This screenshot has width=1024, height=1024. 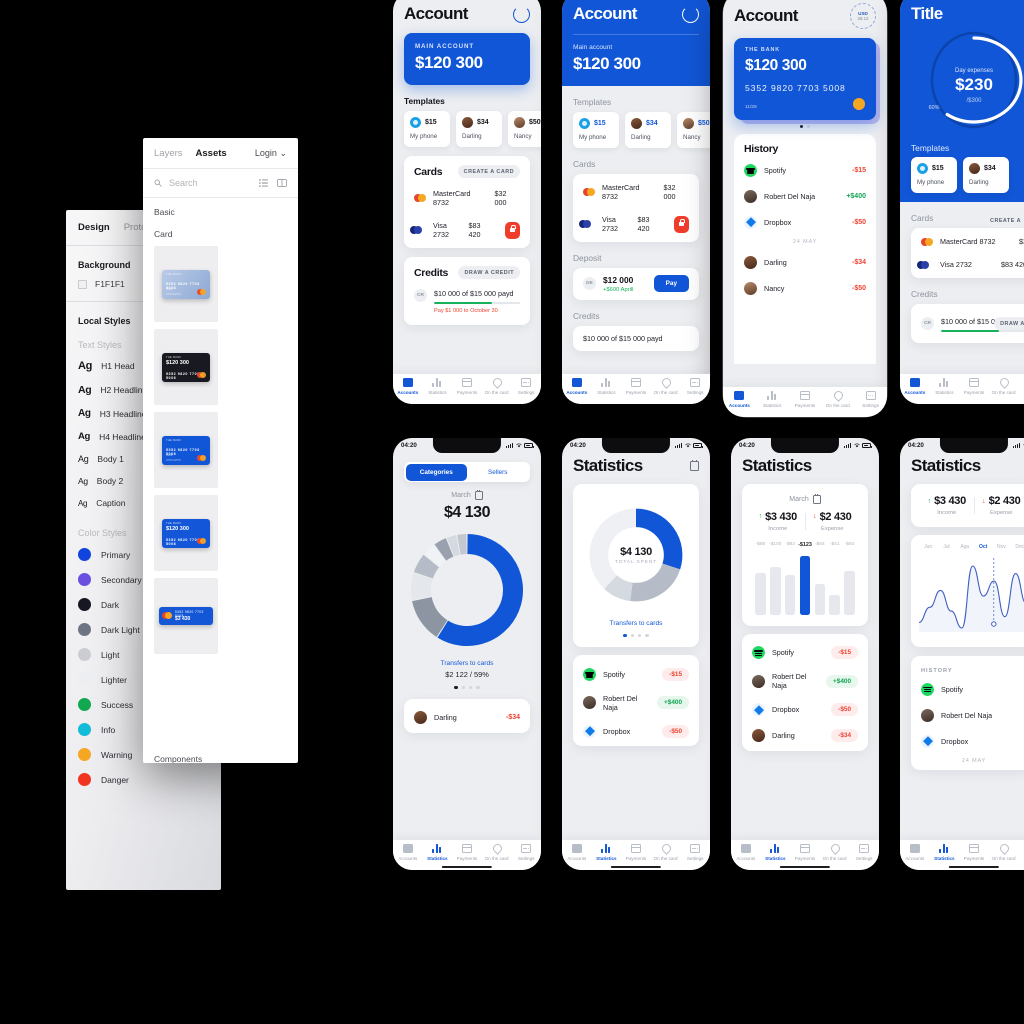 I want to click on tab-assets: Assets, so click(x=211, y=153).